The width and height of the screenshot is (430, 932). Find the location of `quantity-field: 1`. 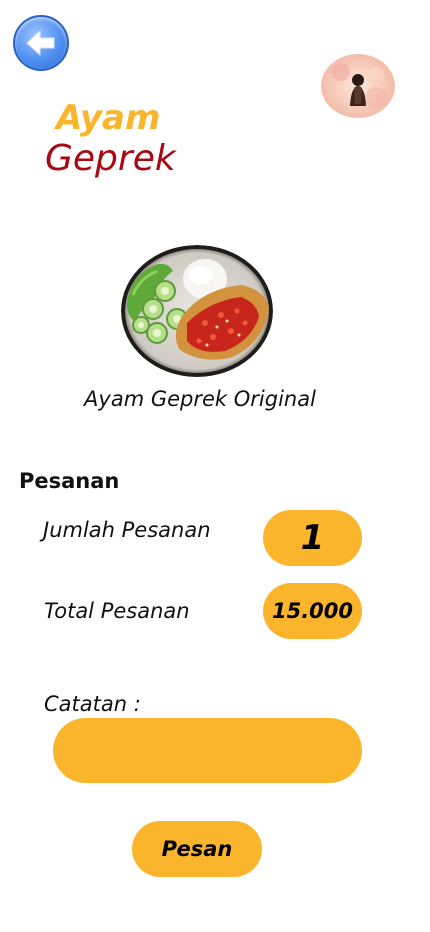

quantity-field: 1 is located at coordinates (312, 538).